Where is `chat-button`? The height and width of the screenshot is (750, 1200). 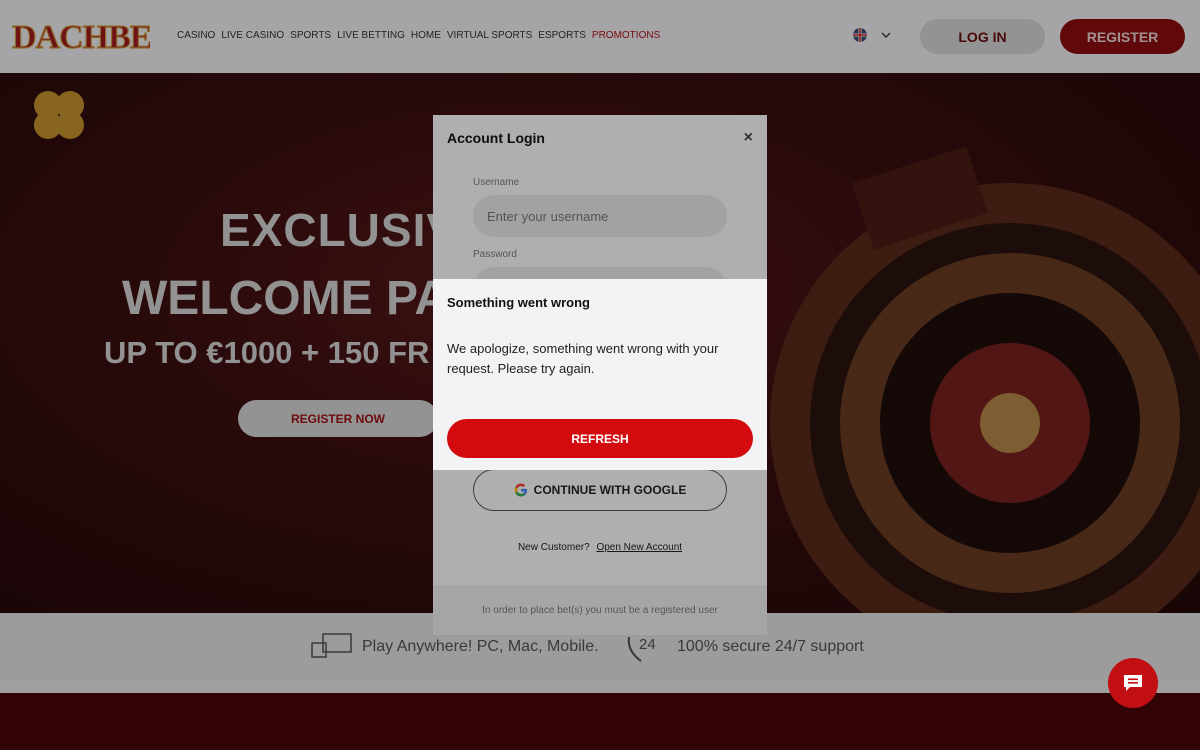 chat-button is located at coordinates (1133, 683).